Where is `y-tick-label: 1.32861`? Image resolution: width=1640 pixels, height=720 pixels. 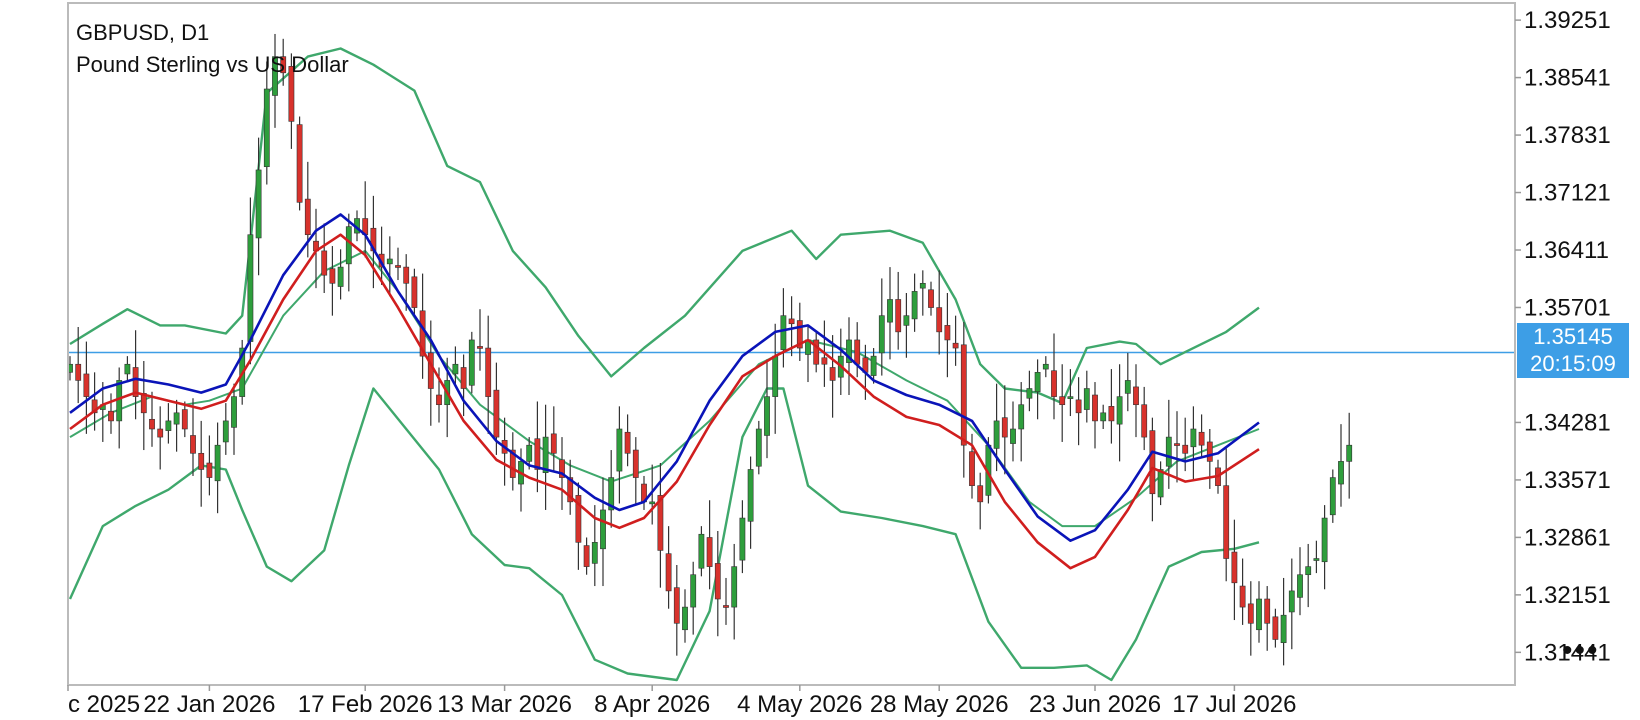
y-tick-label: 1.32861 is located at coordinates (1567, 537).